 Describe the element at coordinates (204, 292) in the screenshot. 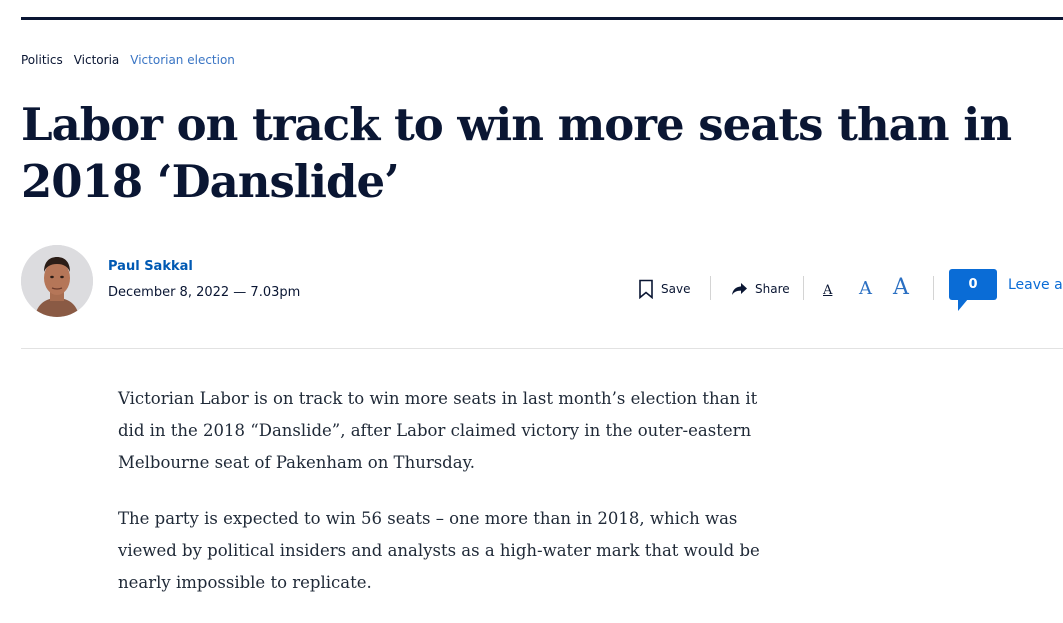

I see `article-date: December 8, 2022 — 7.03pm` at that location.